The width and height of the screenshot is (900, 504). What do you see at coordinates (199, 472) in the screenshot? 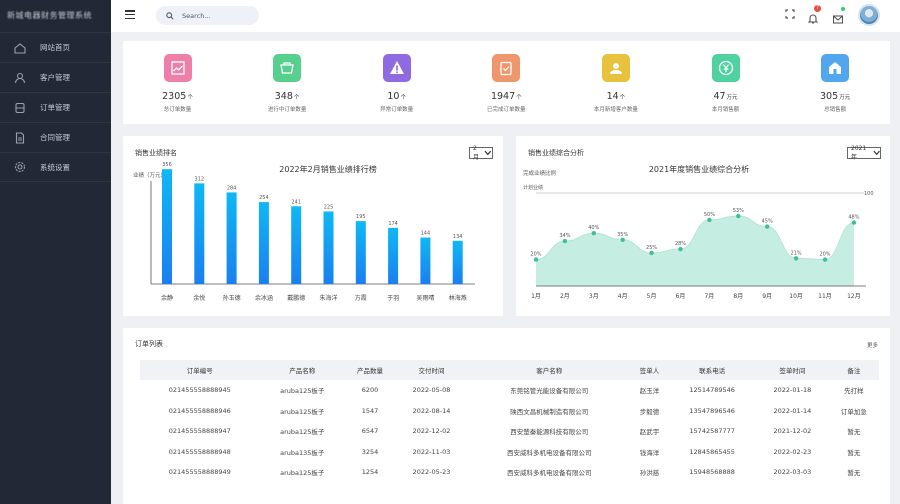
I see `table-cell: 021455558888949` at bounding box center [199, 472].